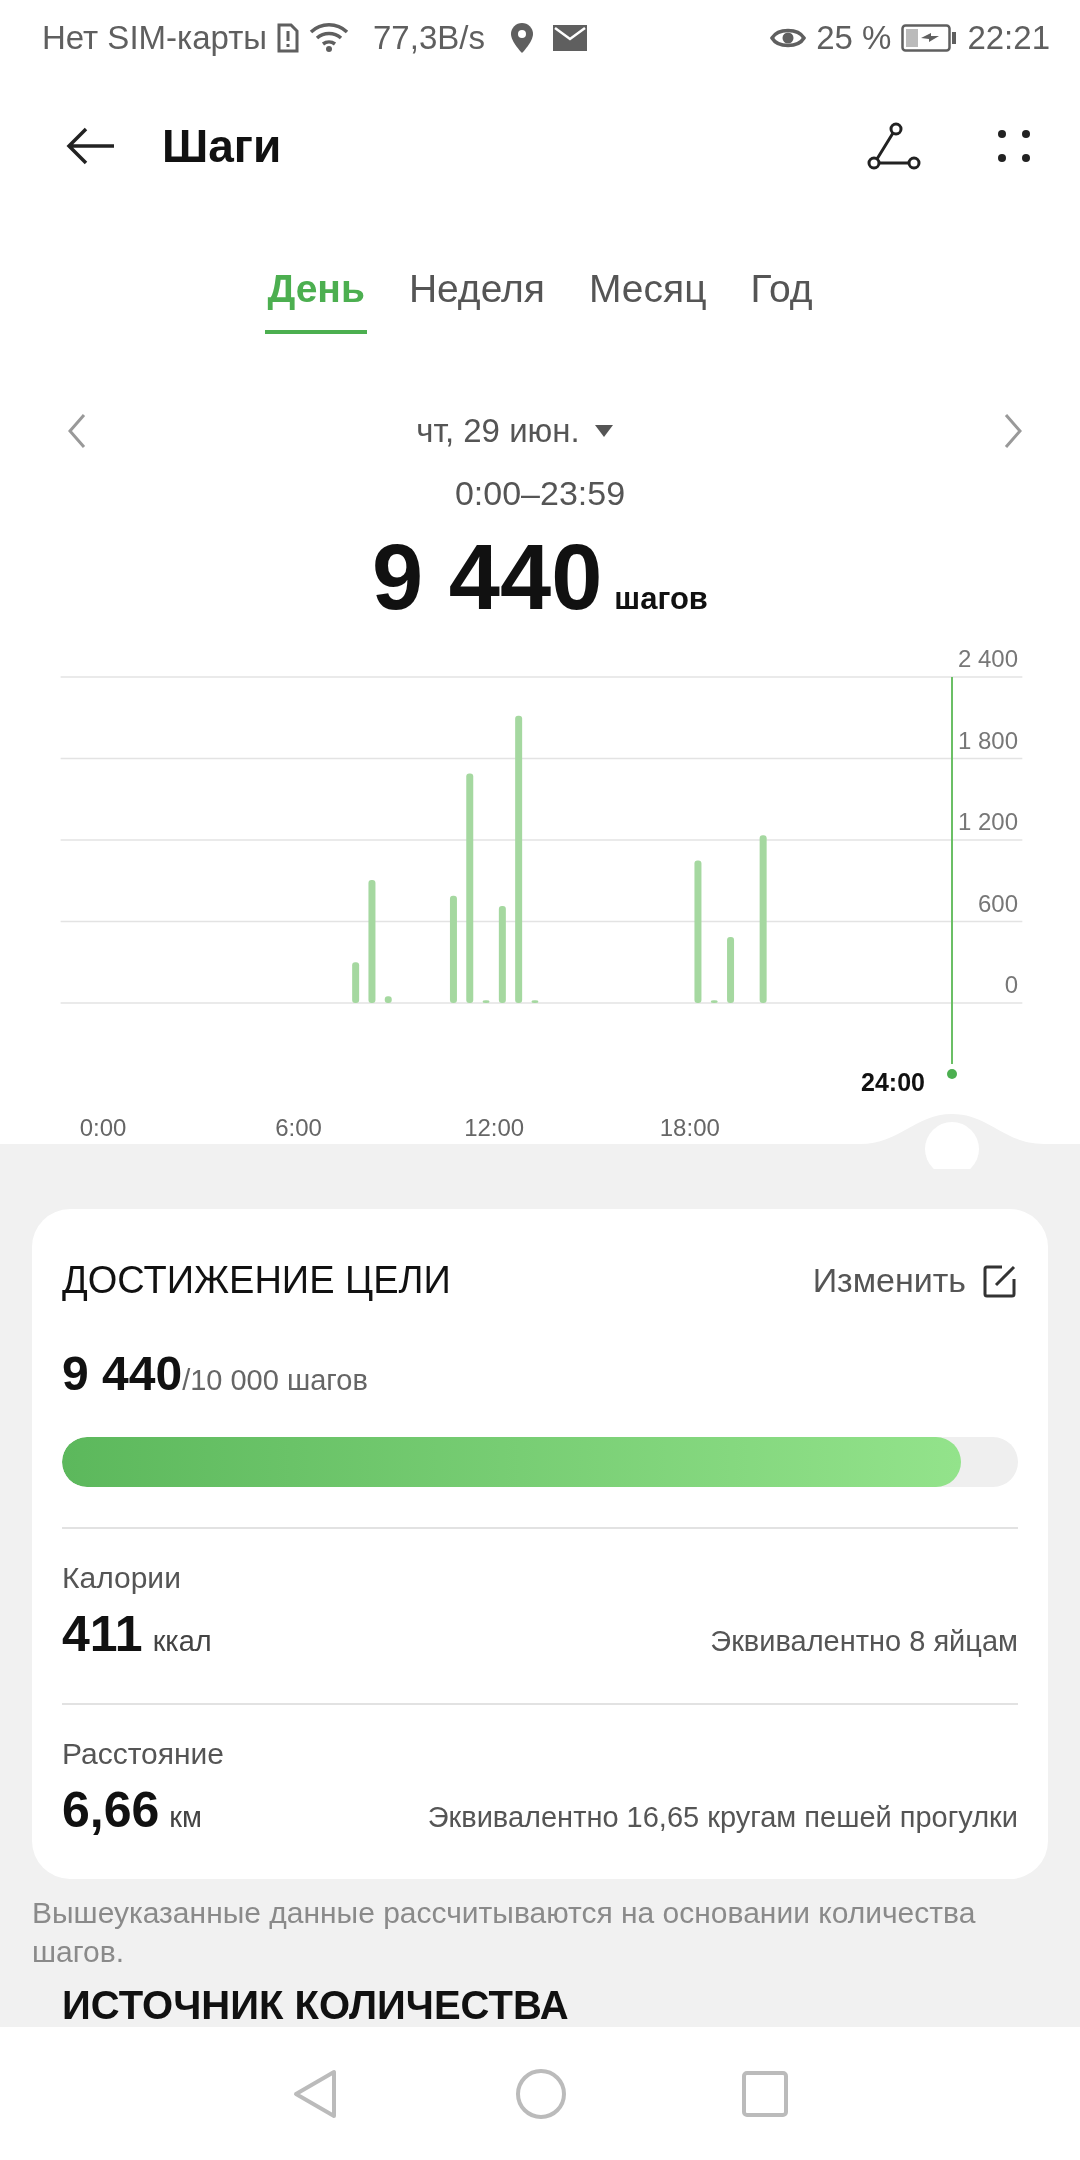  I want to click on goal-progress-value: 9 440, so click(122, 1373).